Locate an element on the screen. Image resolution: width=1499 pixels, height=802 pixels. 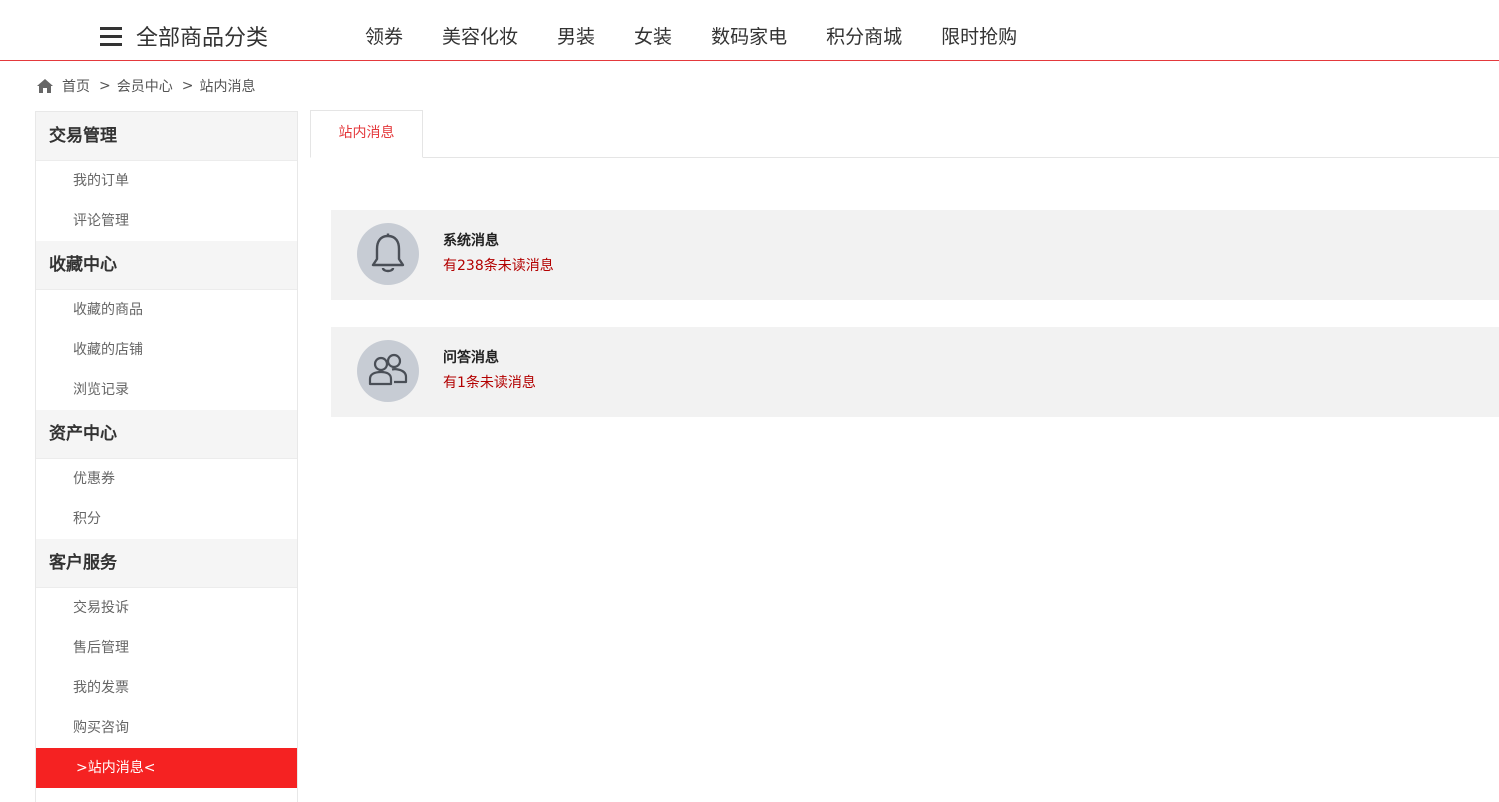
nav-item-digital: 数码家电 is located at coordinates (749, 35).